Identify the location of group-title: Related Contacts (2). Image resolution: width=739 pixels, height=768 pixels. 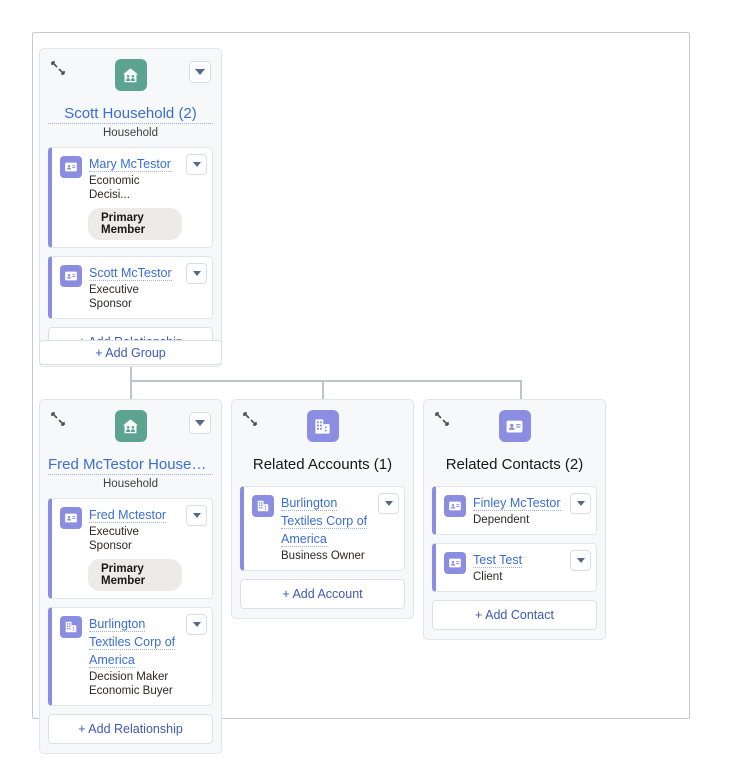
(514, 464).